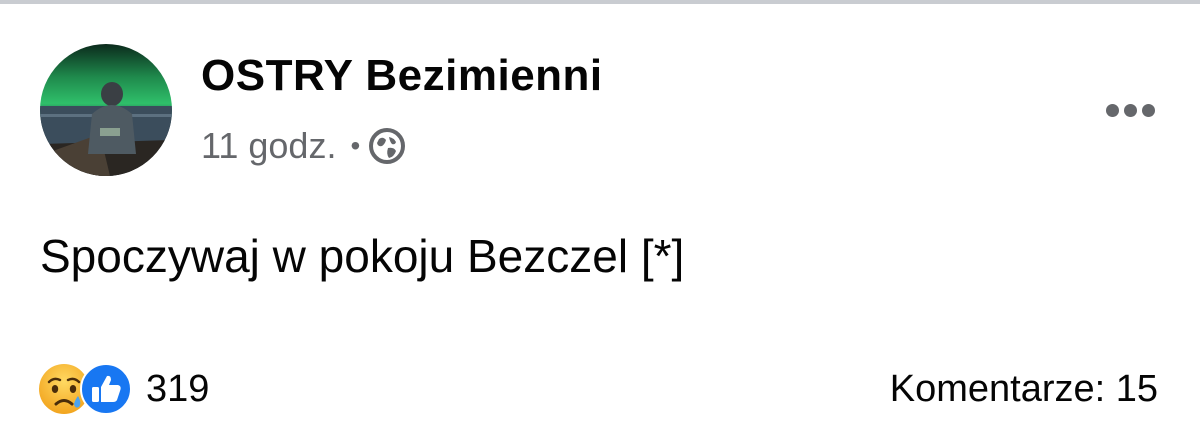 The width and height of the screenshot is (1200, 439). What do you see at coordinates (1024, 389) in the screenshot?
I see `comments-count-link: Komentarze: 15` at bounding box center [1024, 389].